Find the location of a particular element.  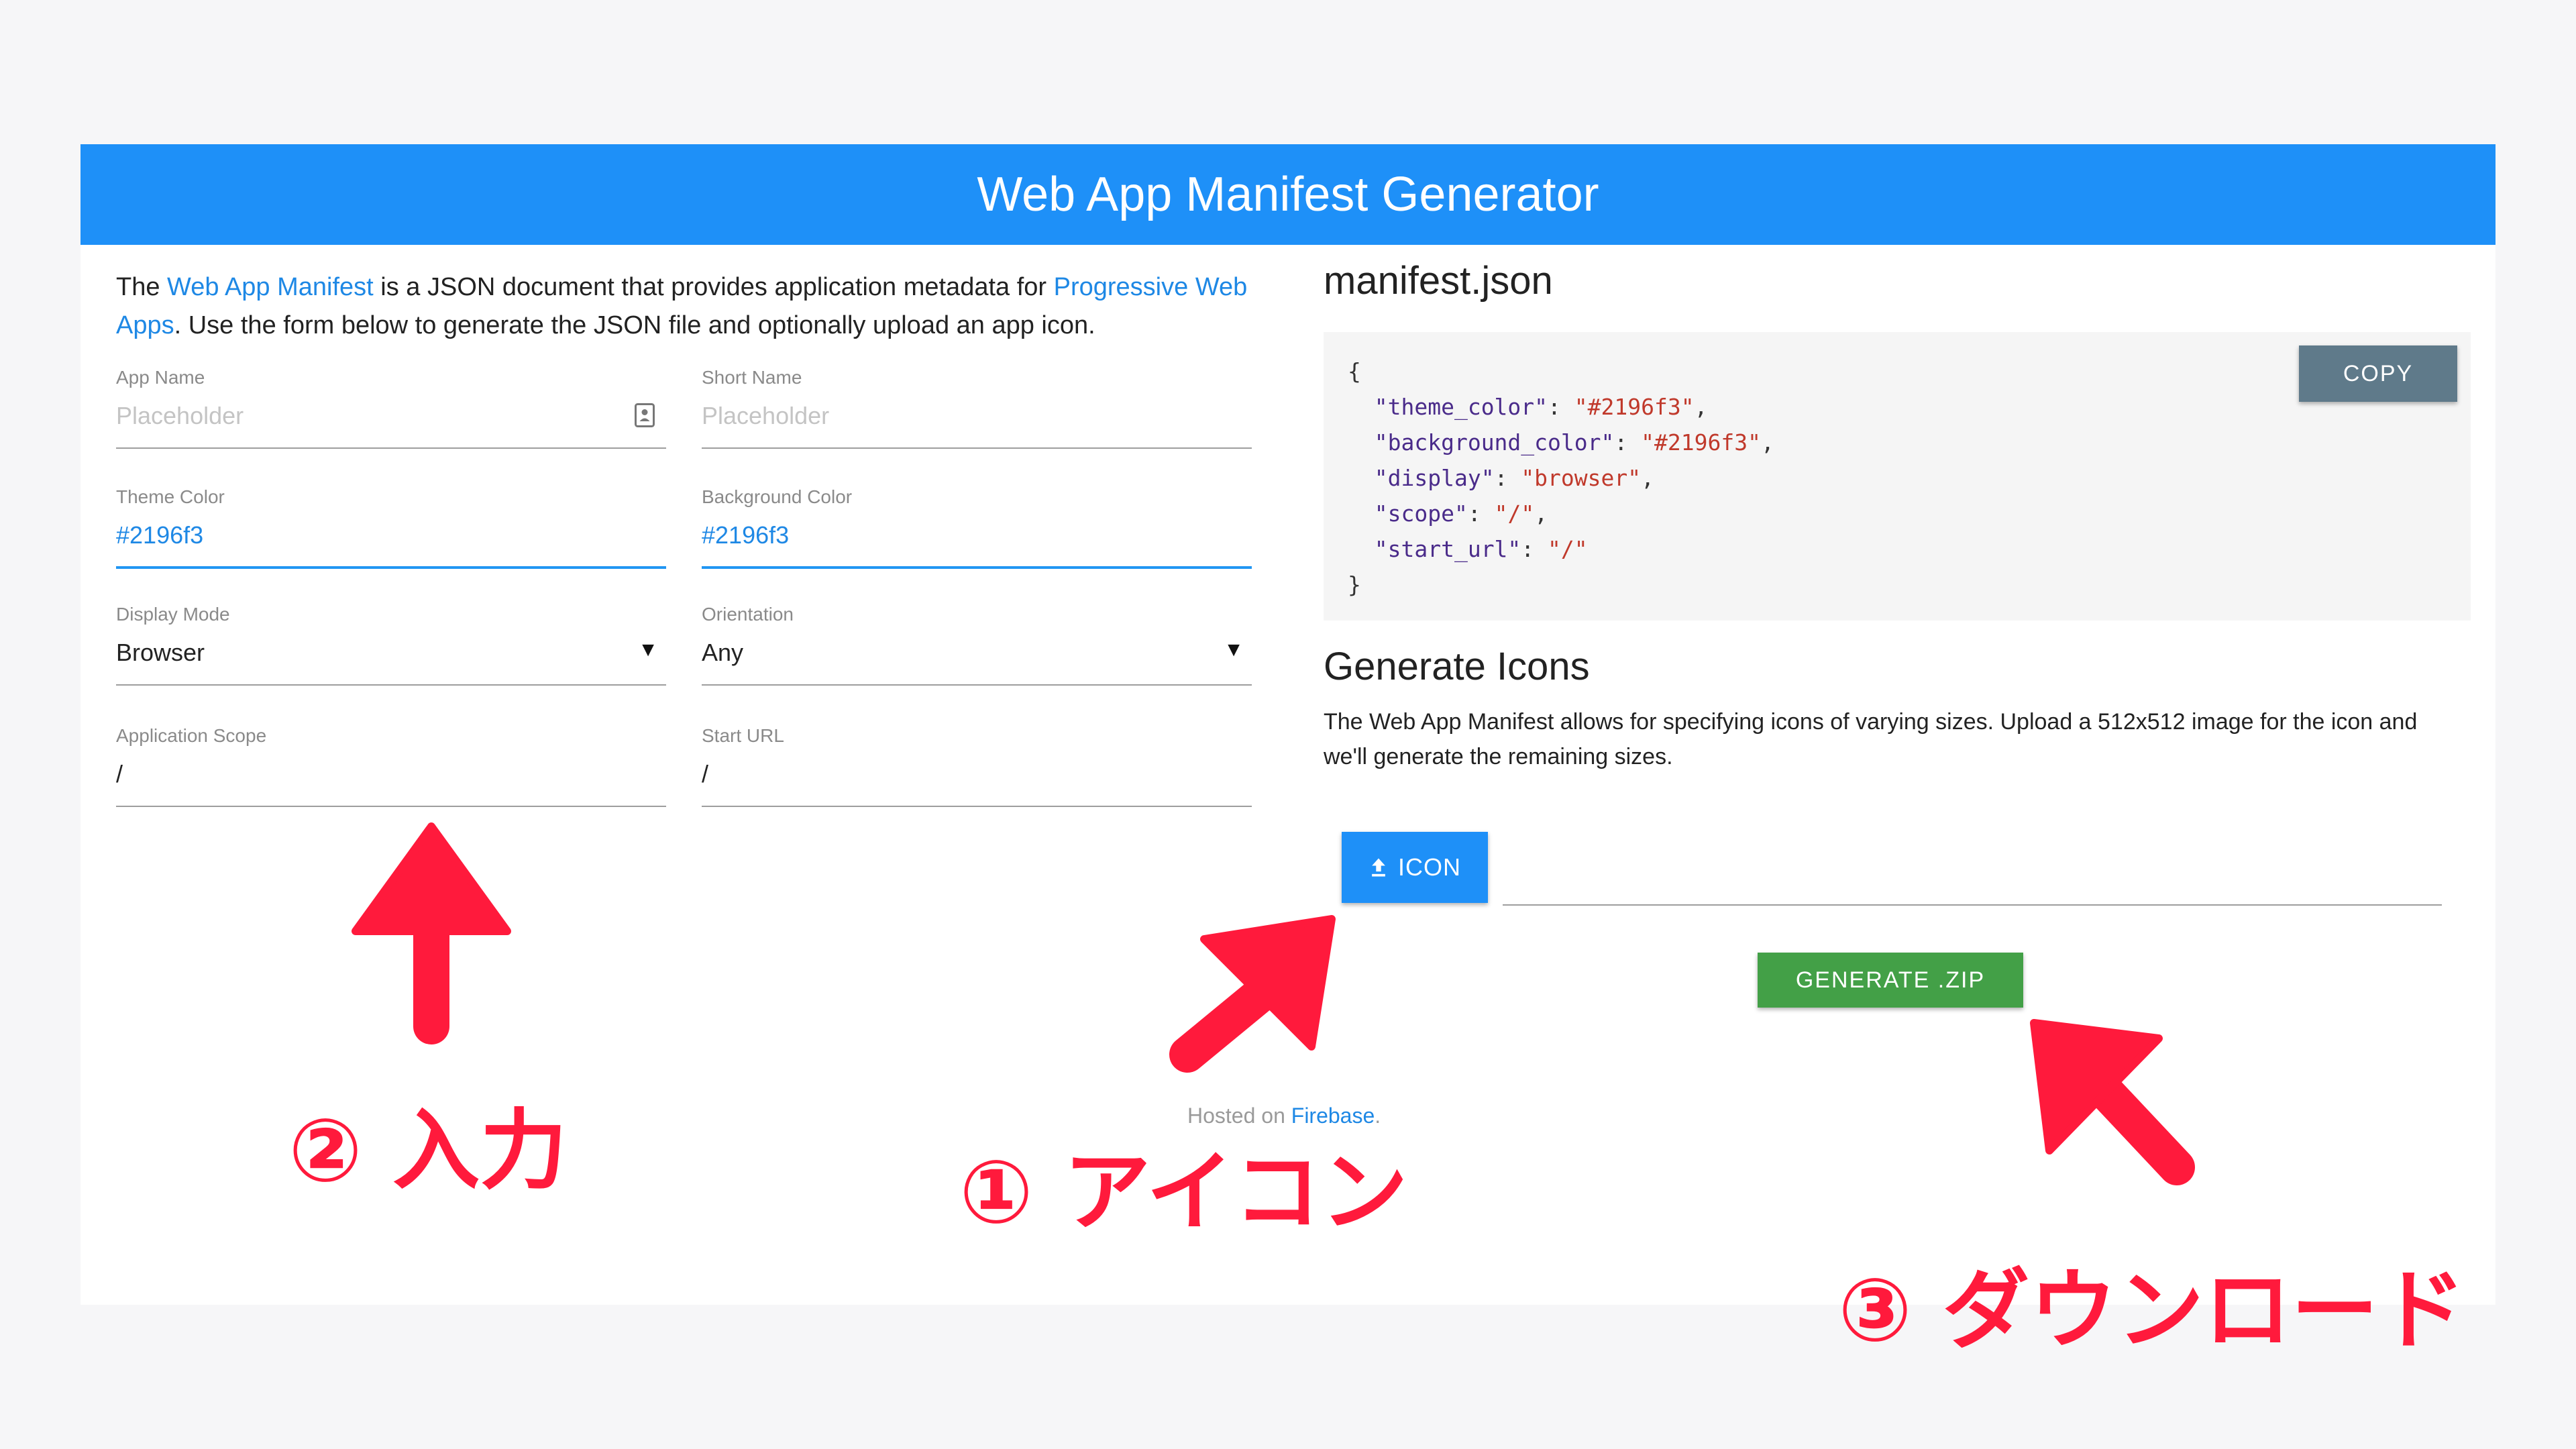

arrow-head-input is located at coordinates (431, 878).